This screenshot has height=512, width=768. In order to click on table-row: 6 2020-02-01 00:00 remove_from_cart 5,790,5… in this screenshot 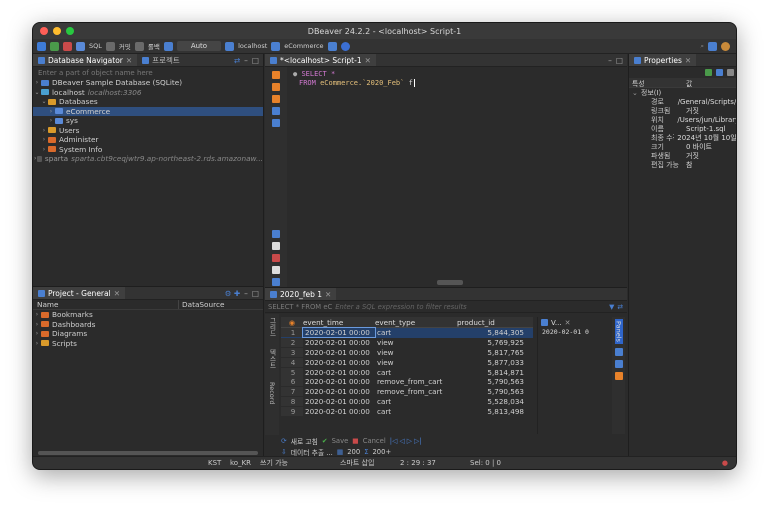, I will do `click(407, 382)`.